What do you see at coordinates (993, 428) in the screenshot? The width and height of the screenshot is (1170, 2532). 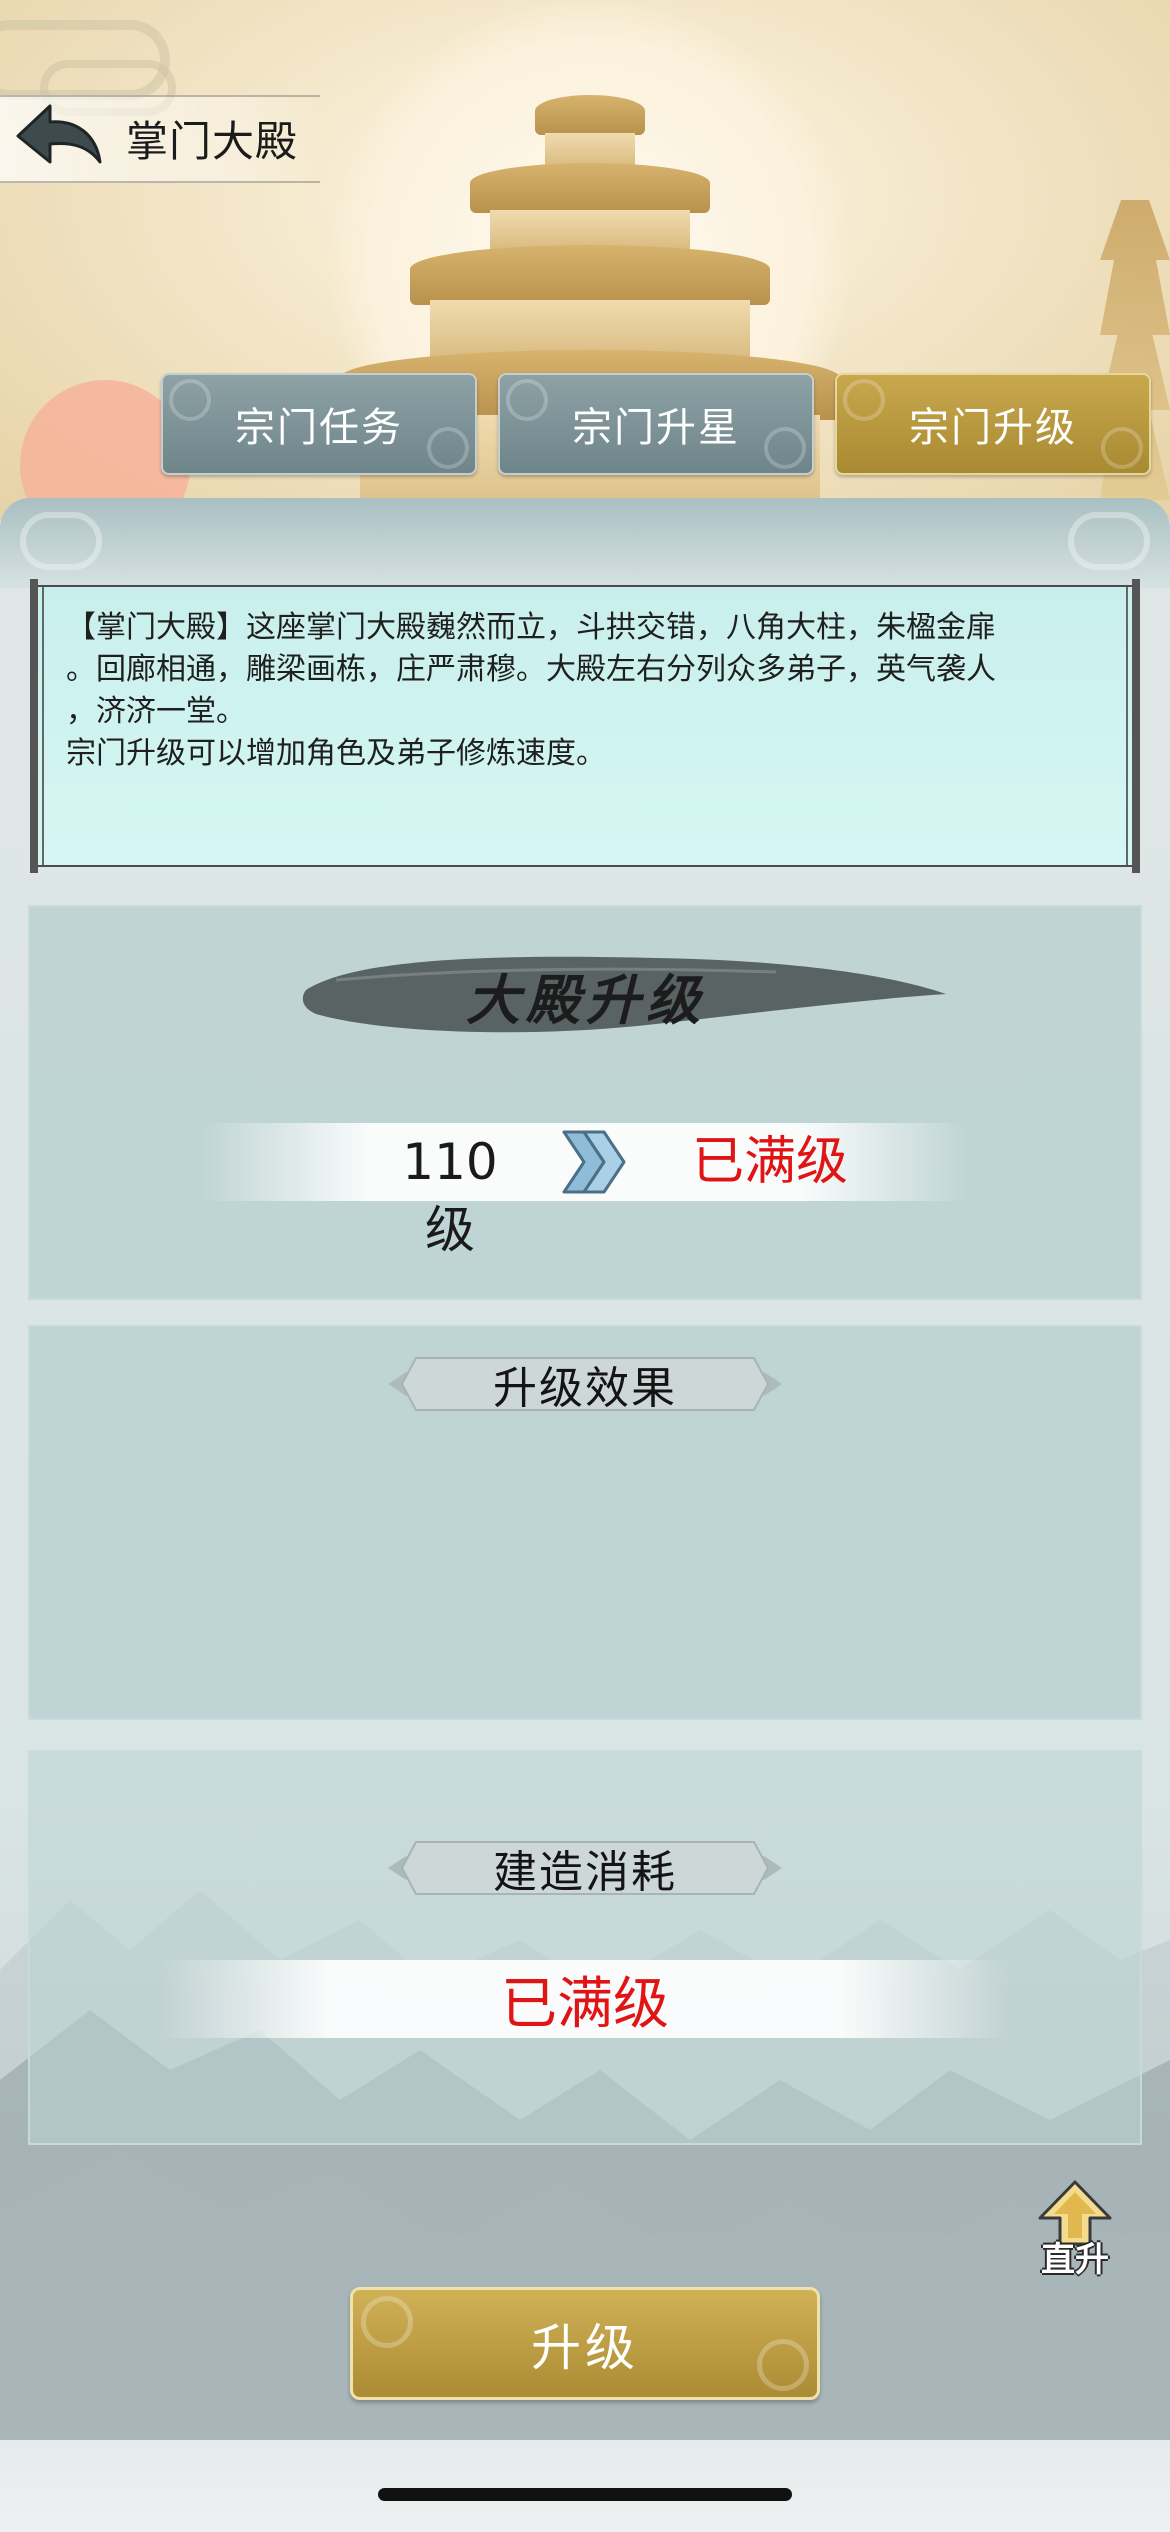 I see `tab-label: 宗门升级` at bounding box center [993, 428].